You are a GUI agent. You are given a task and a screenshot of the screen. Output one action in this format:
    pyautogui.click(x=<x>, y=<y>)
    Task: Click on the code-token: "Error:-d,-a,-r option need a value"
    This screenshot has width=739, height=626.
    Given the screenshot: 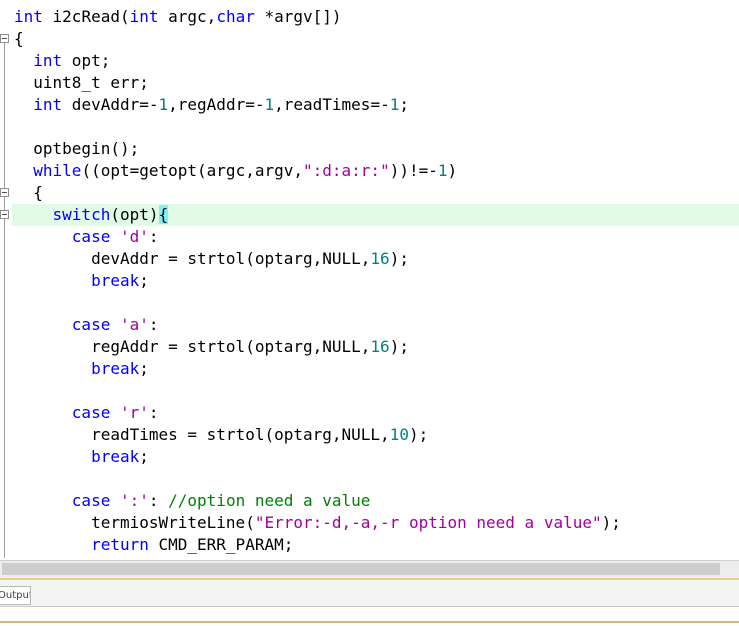 What is the action you would take?
    pyautogui.click(x=428, y=522)
    